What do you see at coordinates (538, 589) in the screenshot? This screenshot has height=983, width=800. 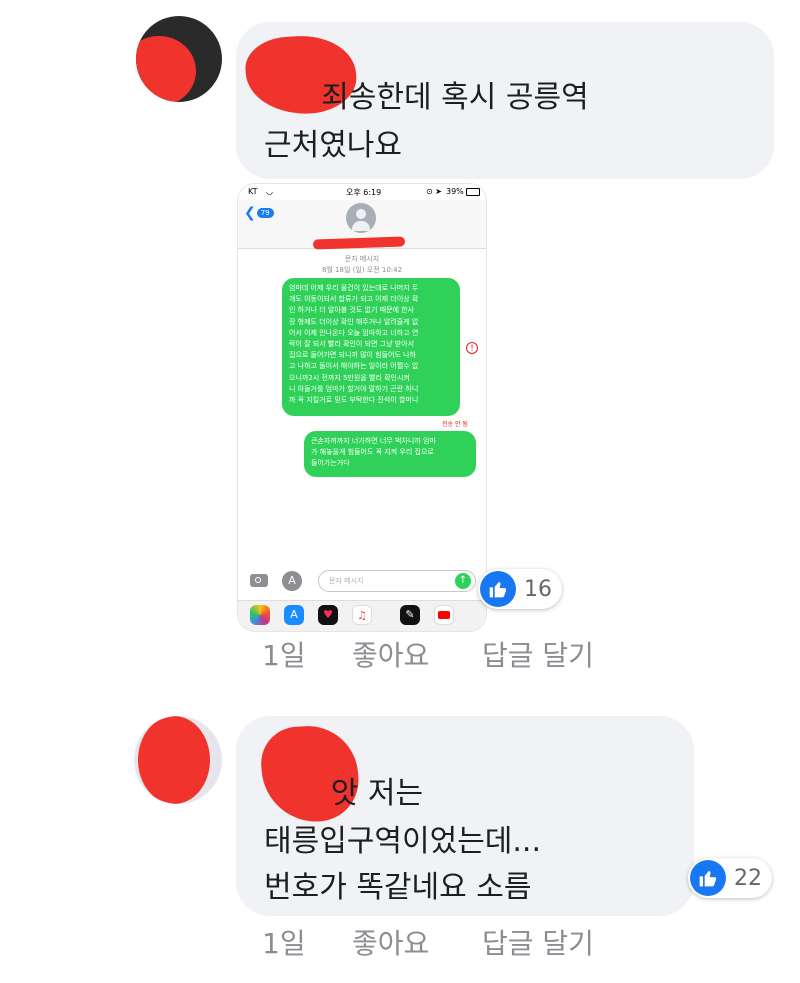 I see `reaction-count: 16` at bounding box center [538, 589].